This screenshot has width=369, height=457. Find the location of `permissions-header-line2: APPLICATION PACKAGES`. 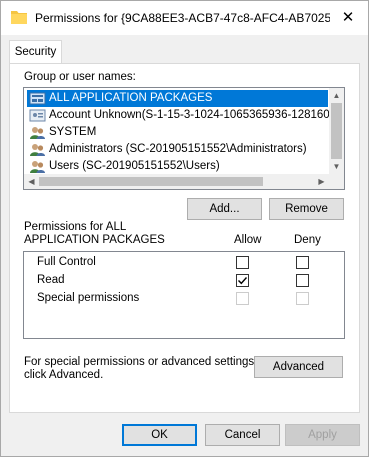

permissions-header-line2: APPLICATION PACKAGES is located at coordinates (94, 240).